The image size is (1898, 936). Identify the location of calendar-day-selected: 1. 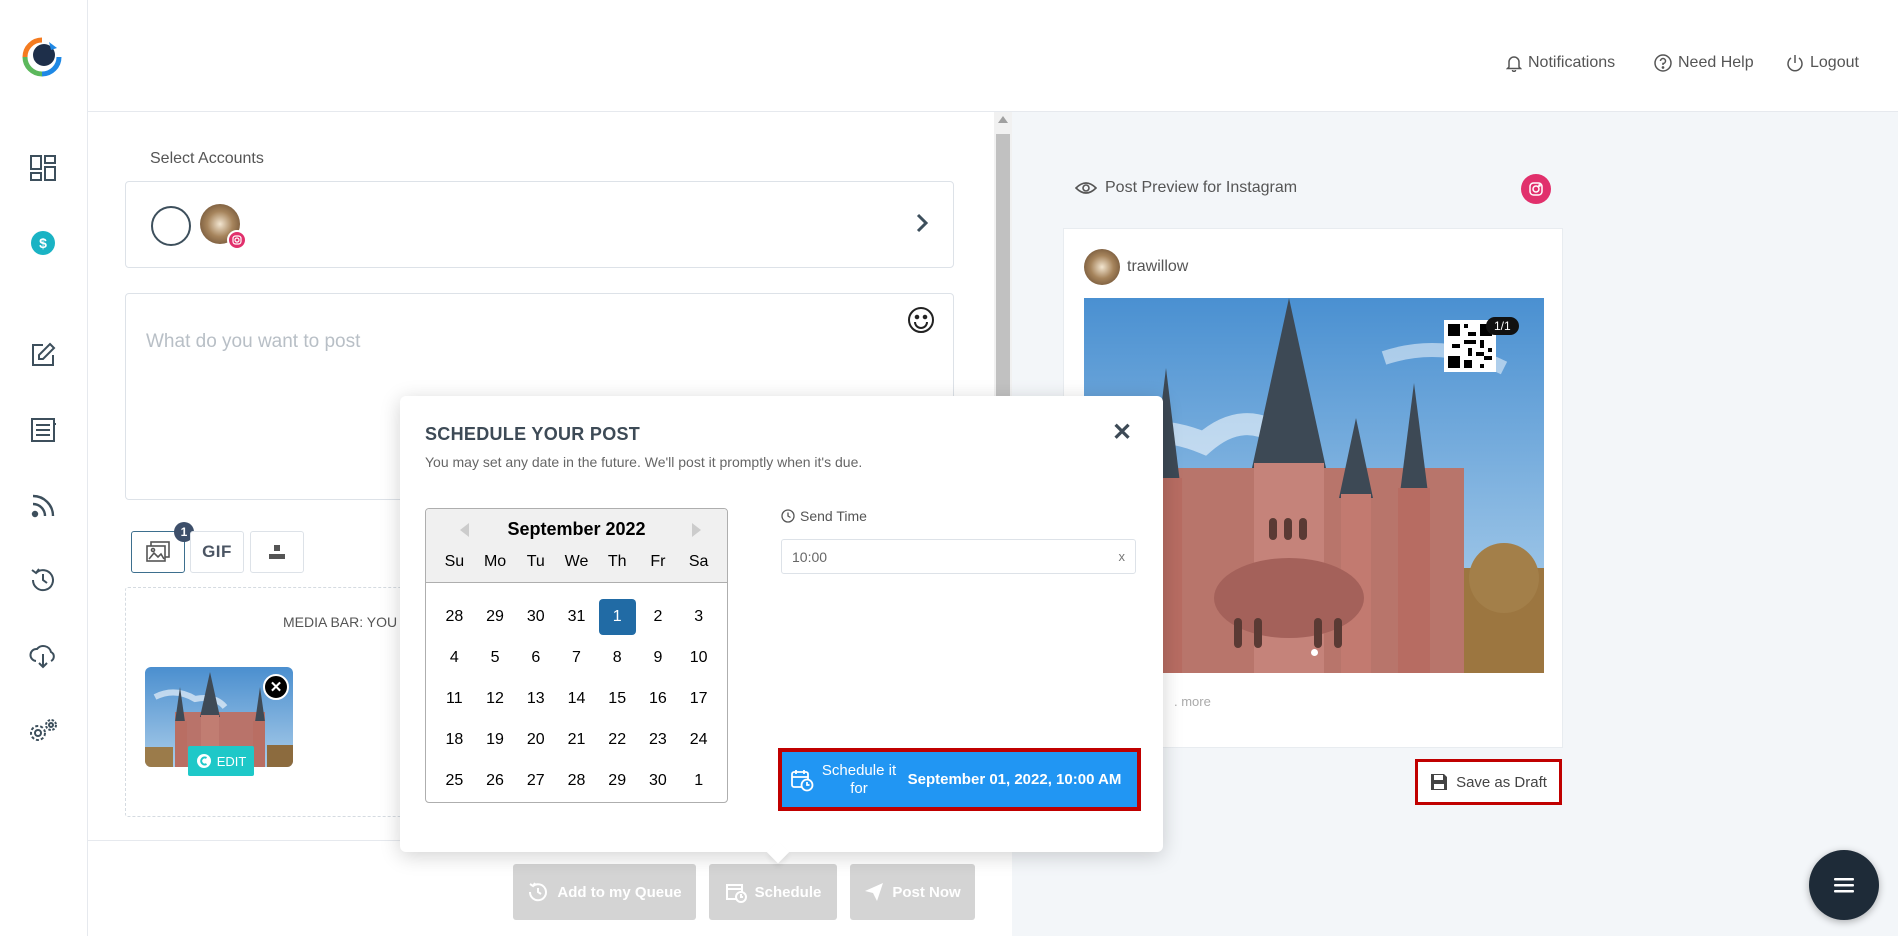
(617, 617).